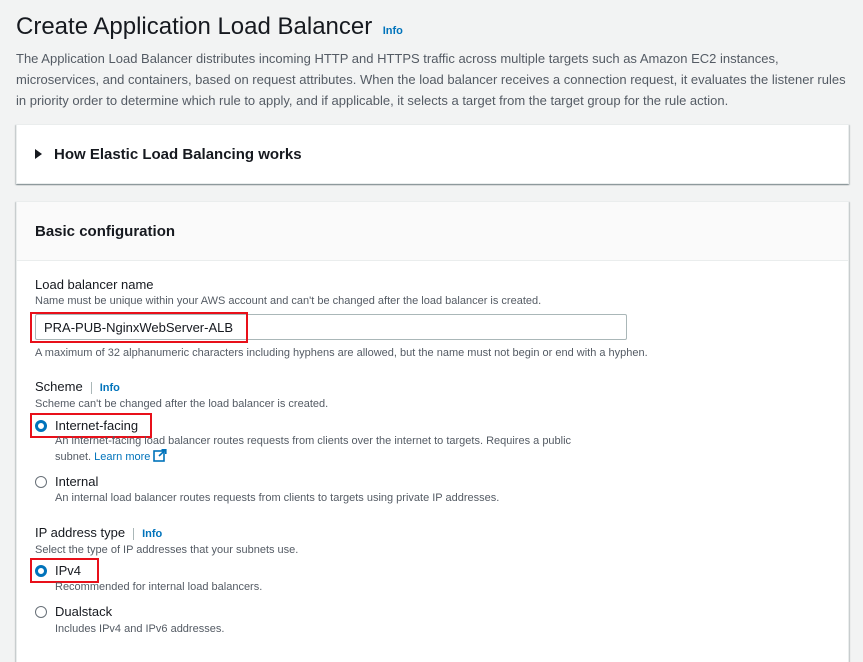 The image size is (863, 662). I want to click on scheme-label-row: Scheme Info, so click(77, 386).